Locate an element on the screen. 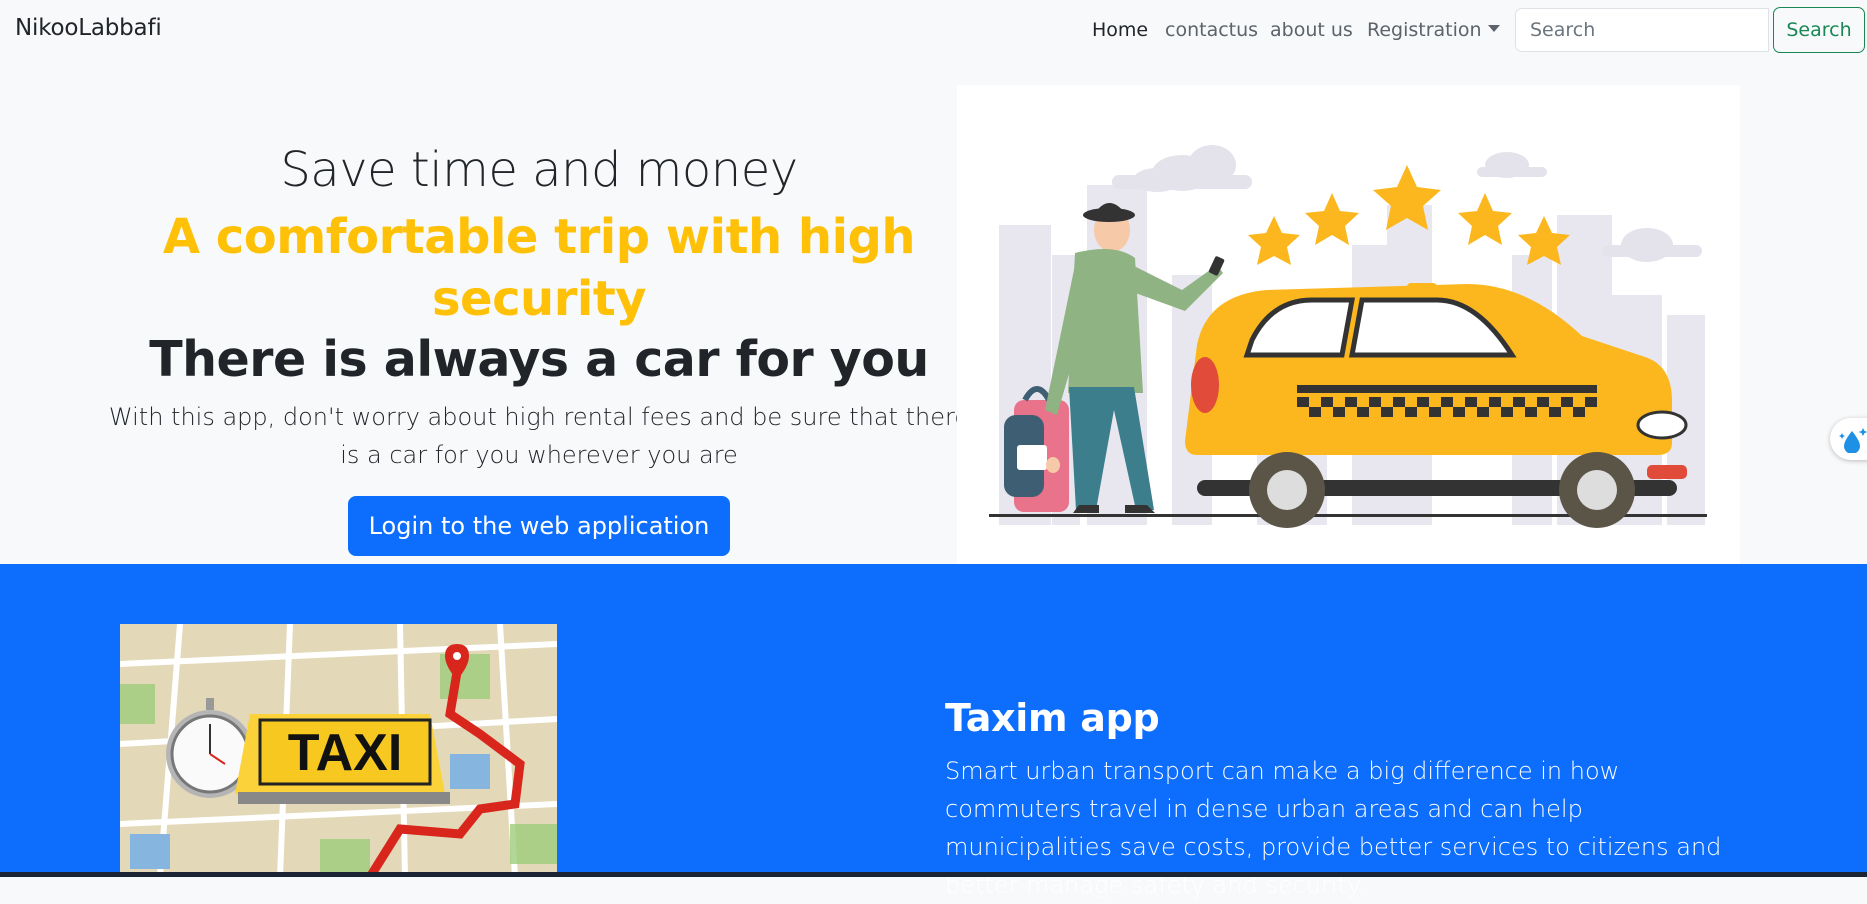 Image resolution: width=1867 pixels, height=904 pixels. search-button: Search is located at coordinates (1819, 30).